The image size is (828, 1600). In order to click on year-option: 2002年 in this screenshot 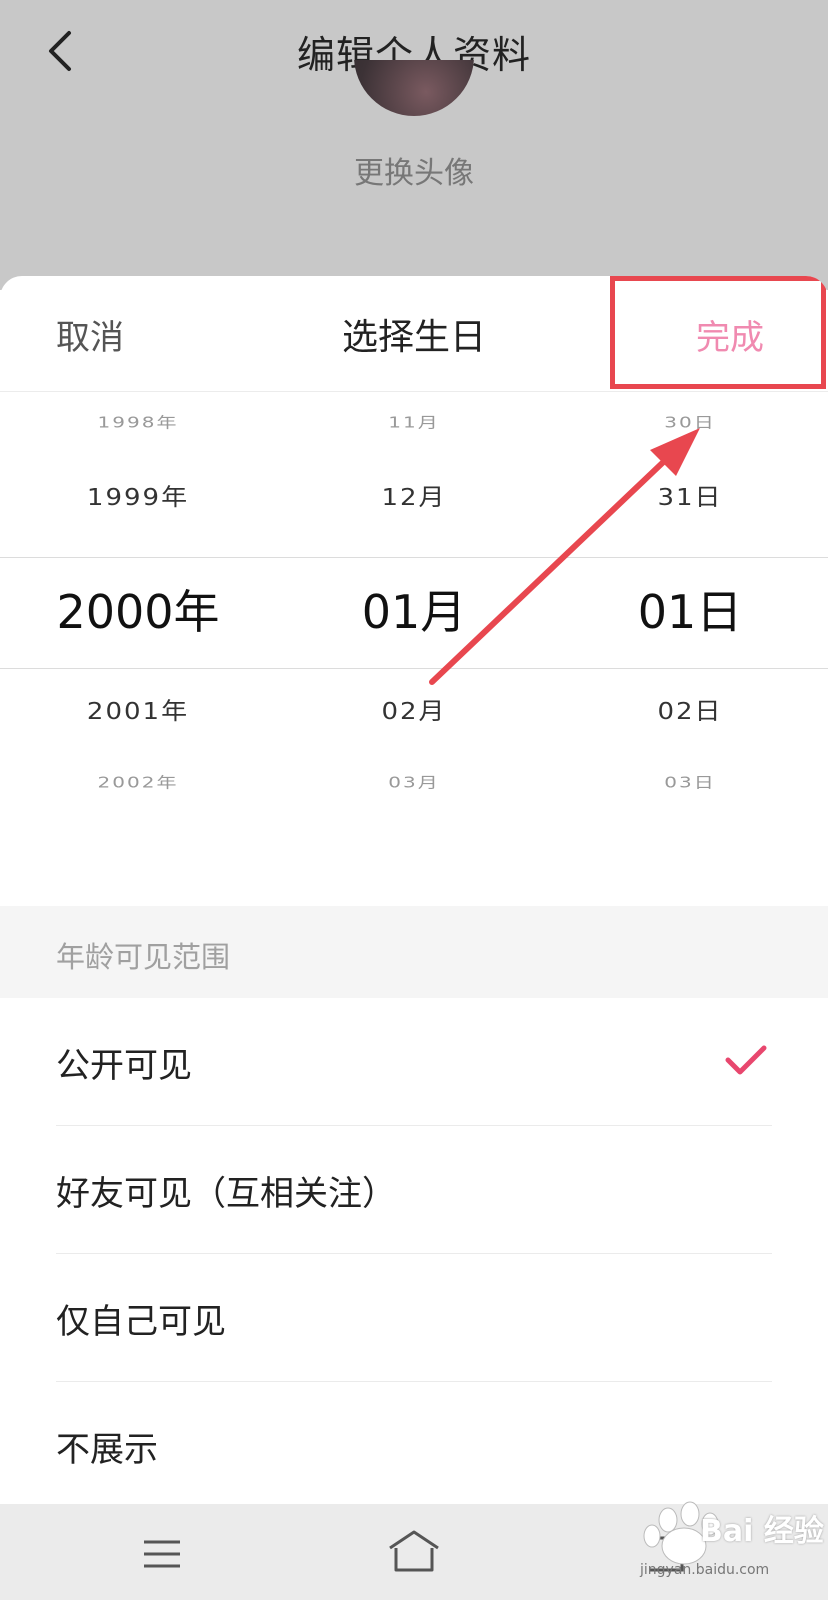, I will do `click(138, 782)`.